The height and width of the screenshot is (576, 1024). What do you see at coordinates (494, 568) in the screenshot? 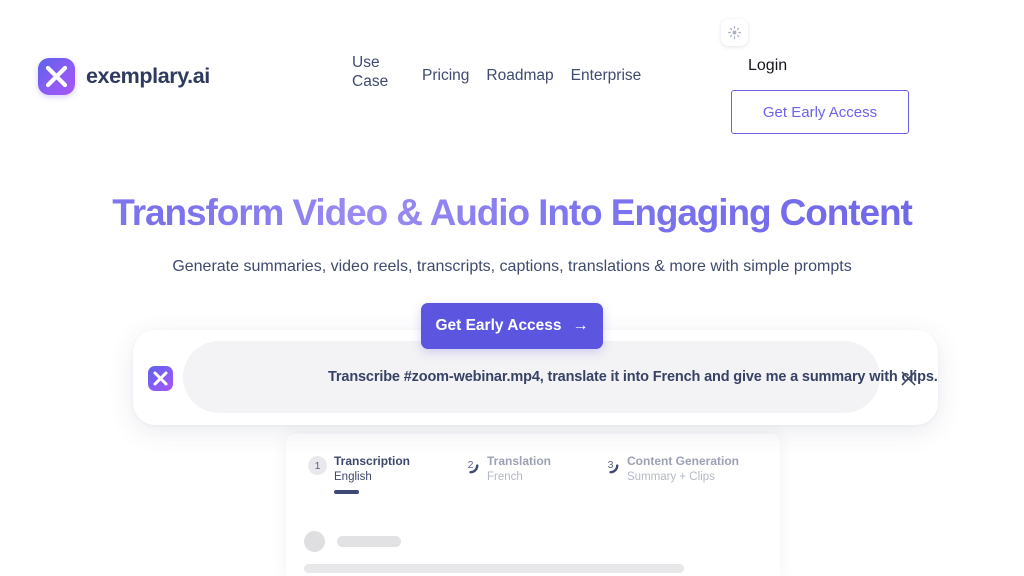
I see `skeleton-bar` at bounding box center [494, 568].